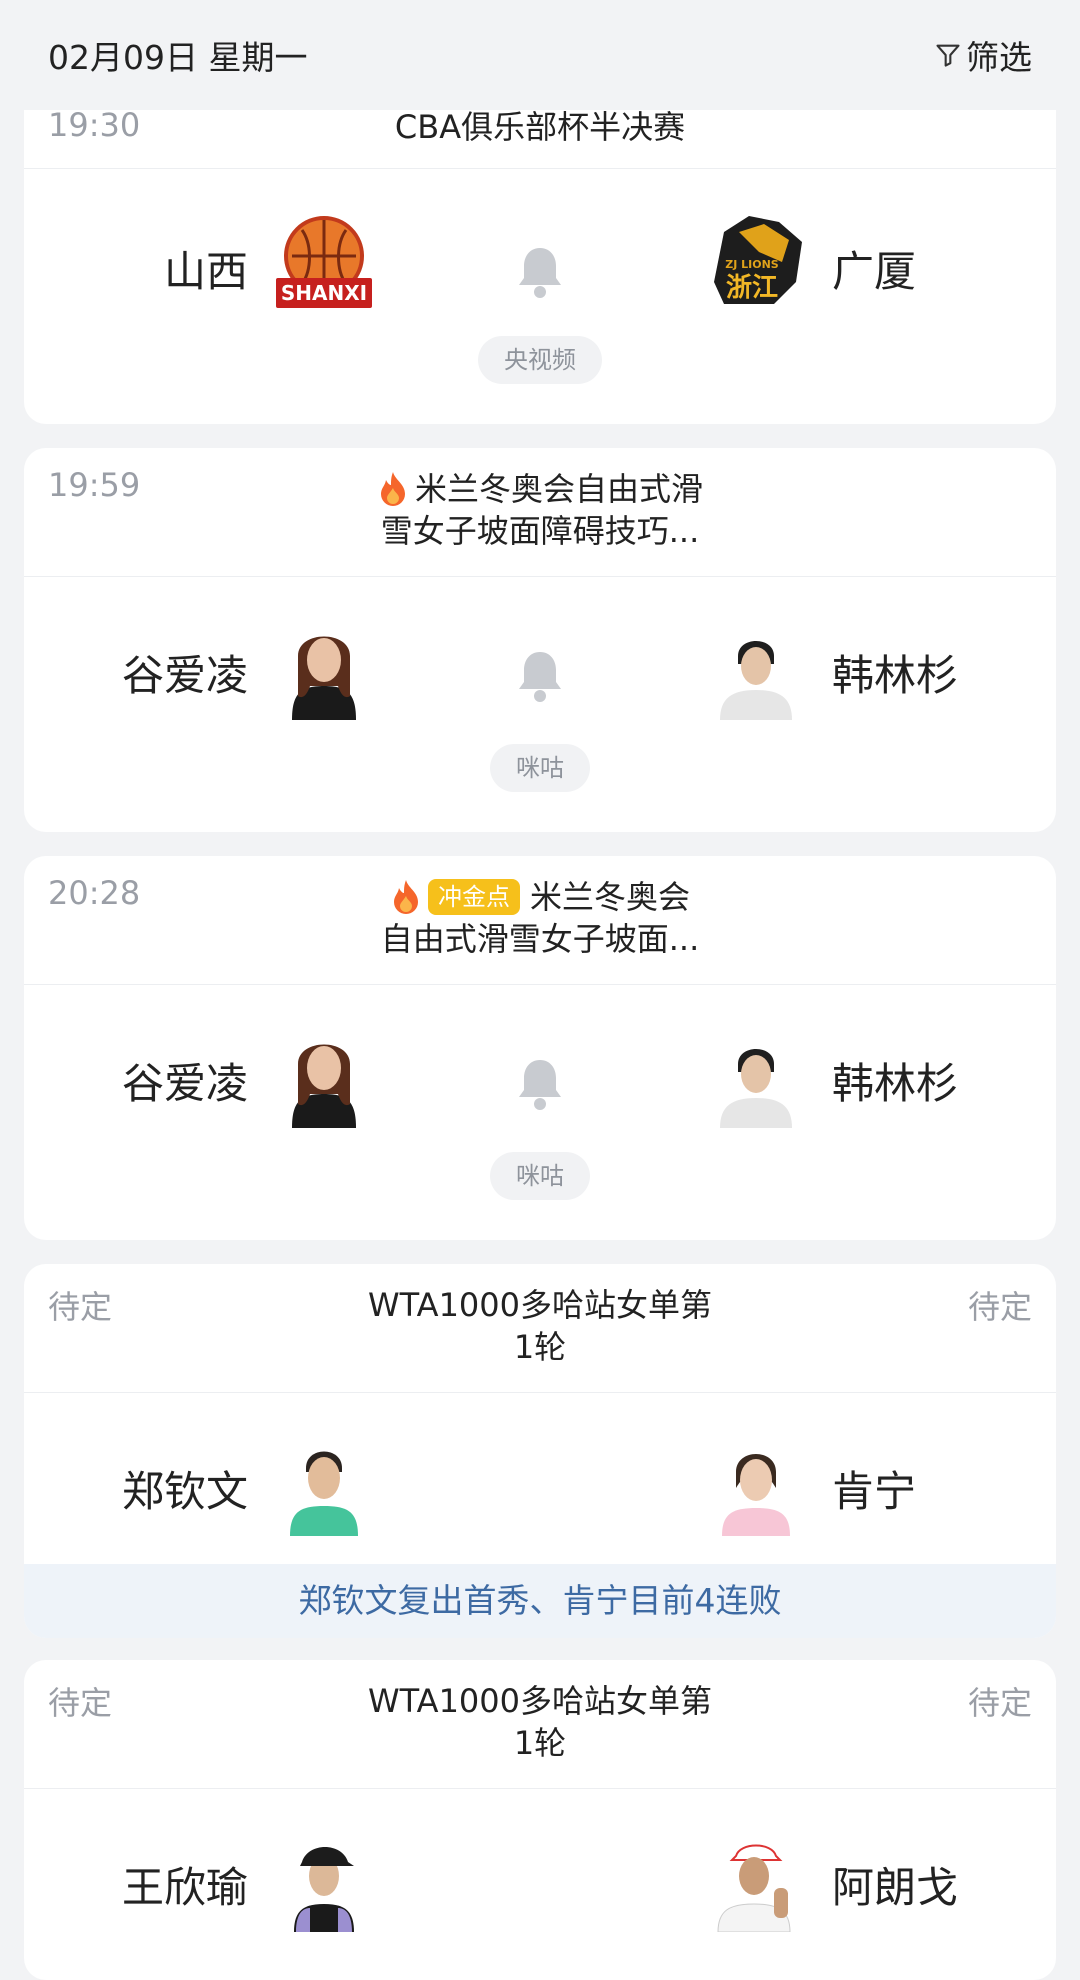 The height and width of the screenshot is (1980, 1080). I want to click on svg-text: 浙江, so click(752, 288).